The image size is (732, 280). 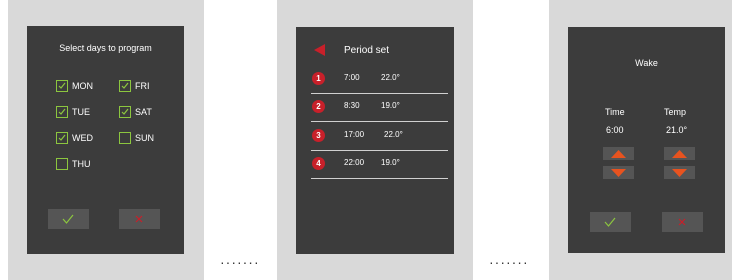 I want to click on period-number-badge: 1, so click(x=318, y=78).